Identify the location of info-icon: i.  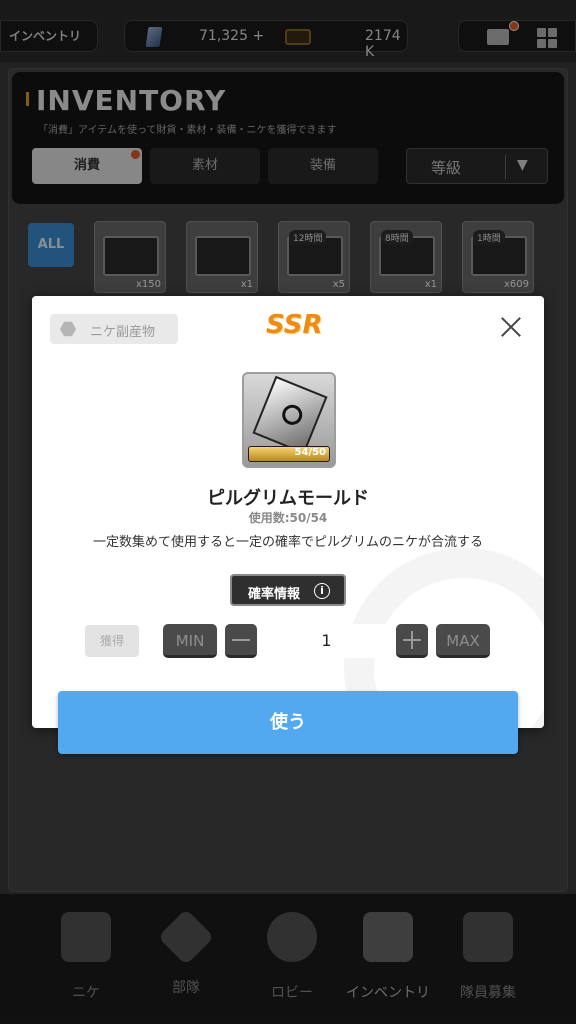
(322, 591).